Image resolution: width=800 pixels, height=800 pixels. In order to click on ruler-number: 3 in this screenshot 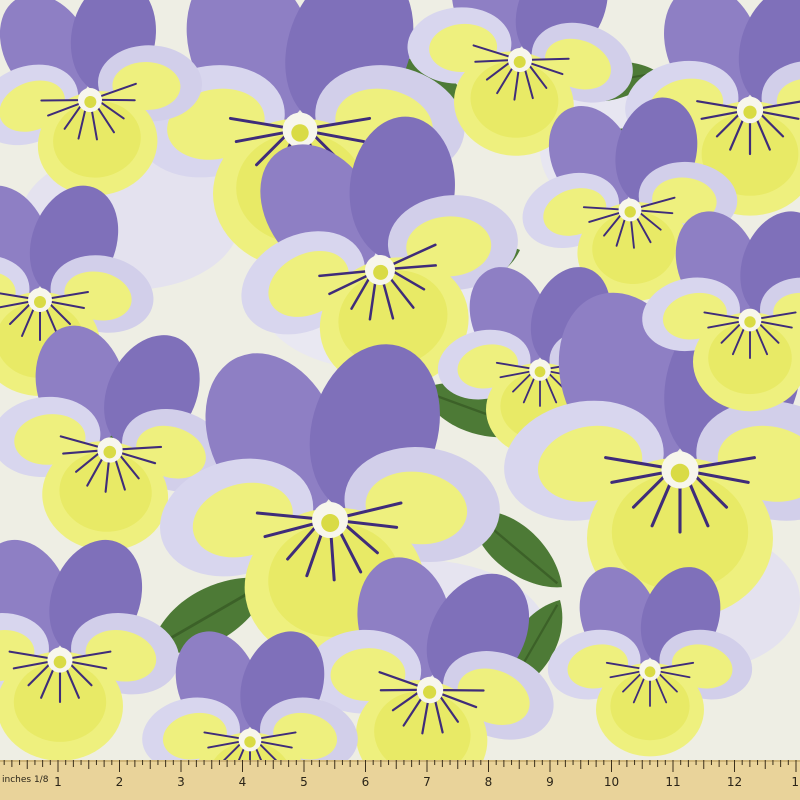, I will do `click(181, 782)`.